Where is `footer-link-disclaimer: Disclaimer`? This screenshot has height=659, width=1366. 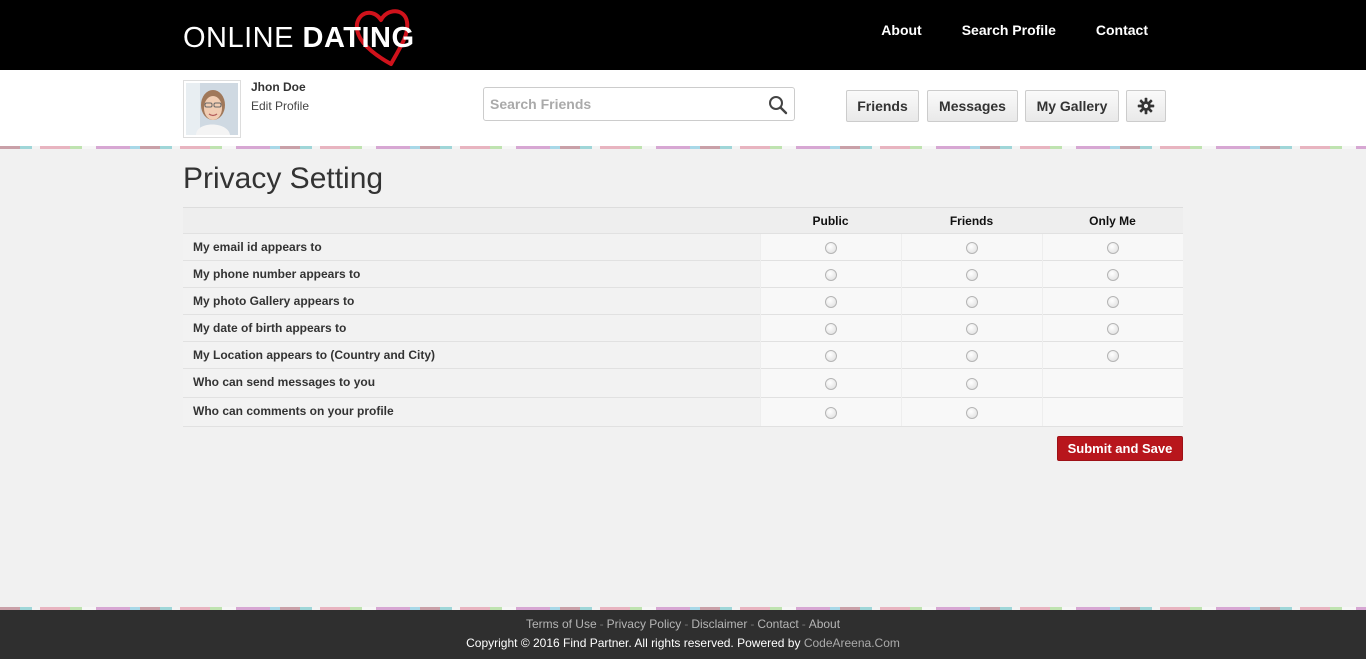 footer-link-disclaimer: Disclaimer is located at coordinates (719, 624).